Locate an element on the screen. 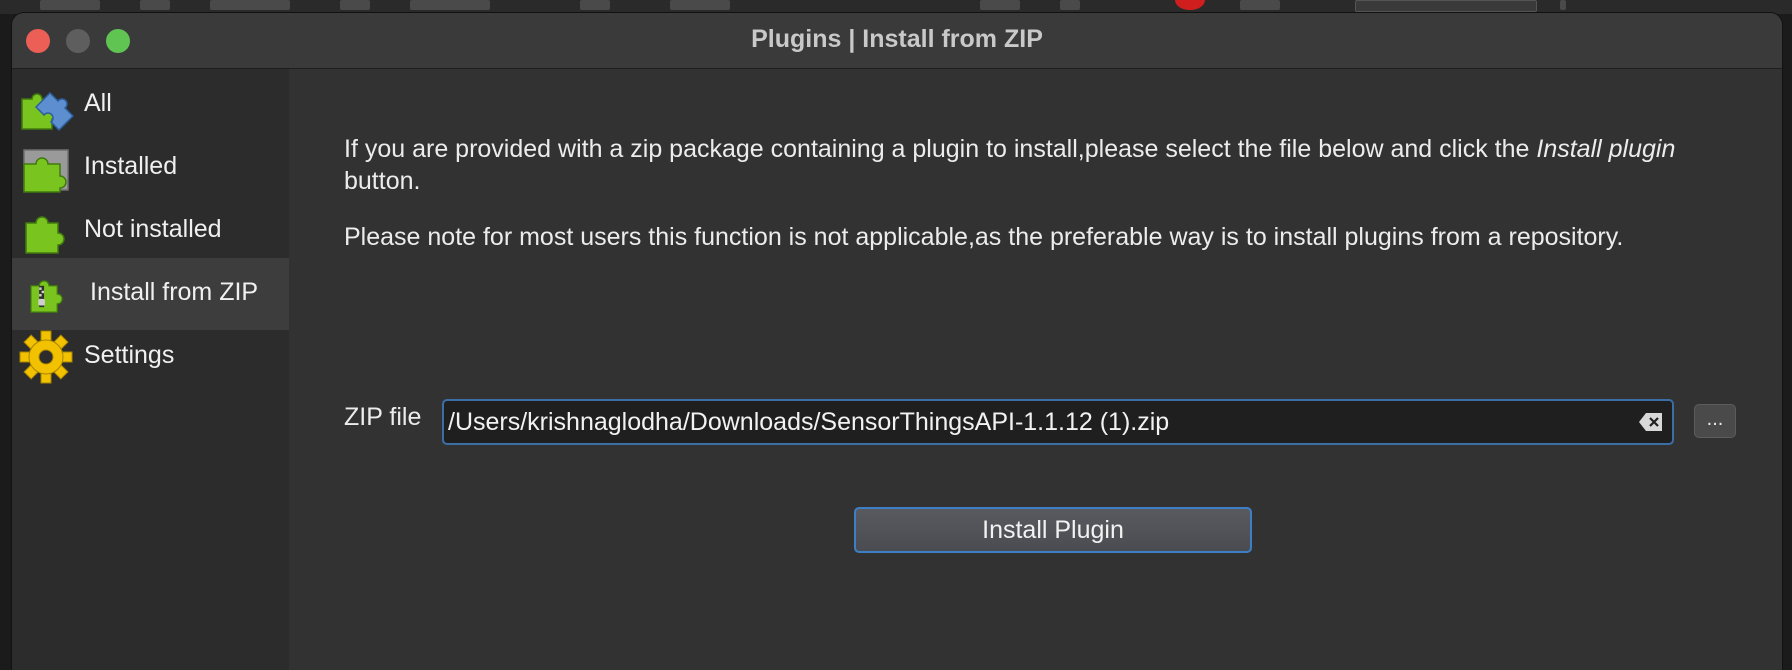 The height and width of the screenshot is (670, 1792). sidebar-item-install-from-zip: Install from ZIP is located at coordinates (150, 294).